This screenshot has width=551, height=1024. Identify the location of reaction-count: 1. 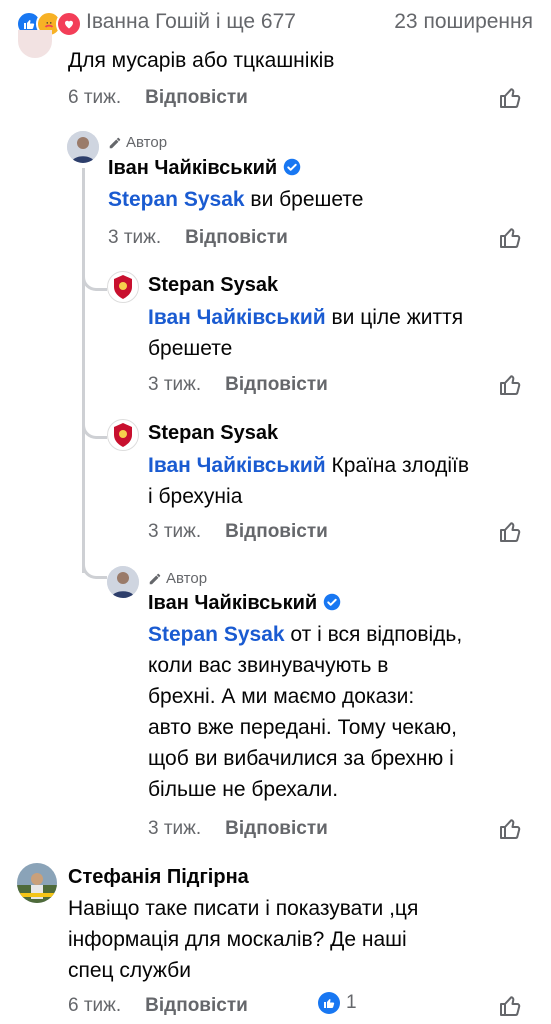
(337, 1003).